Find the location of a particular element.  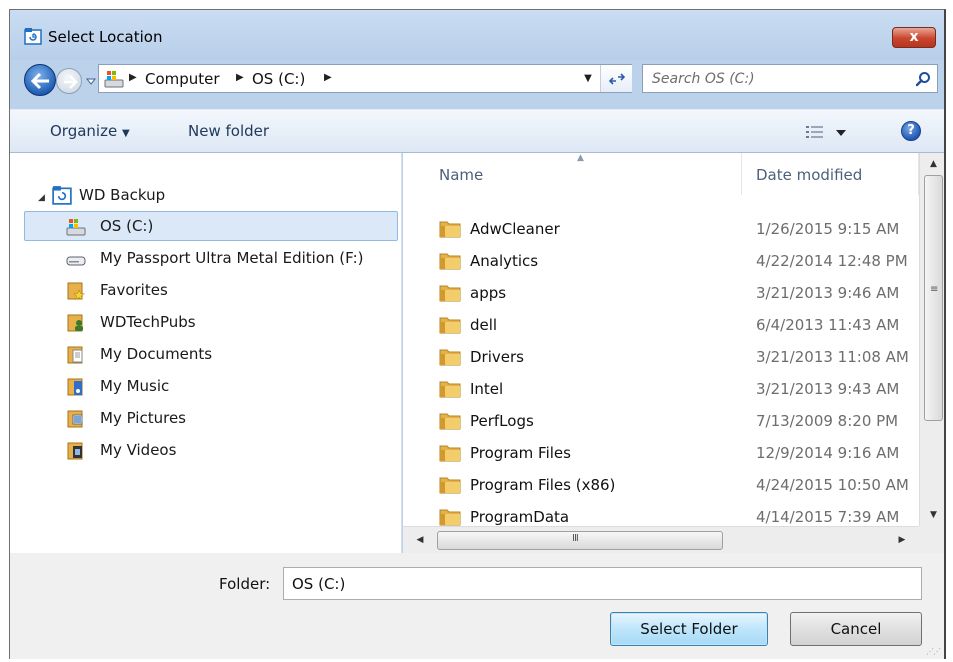

videos-icon is located at coordinates (75, 451).